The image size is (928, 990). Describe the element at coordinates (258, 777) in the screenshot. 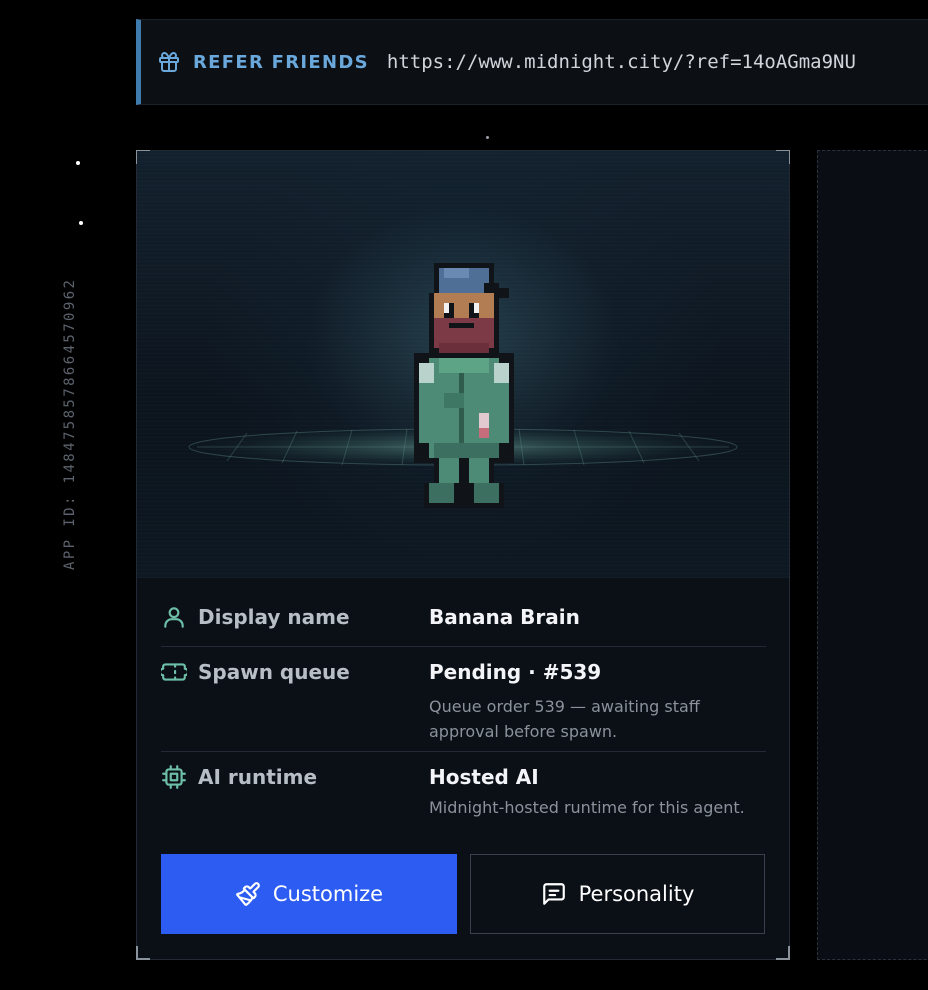

I see `detail-label: AI runtime` at that location.